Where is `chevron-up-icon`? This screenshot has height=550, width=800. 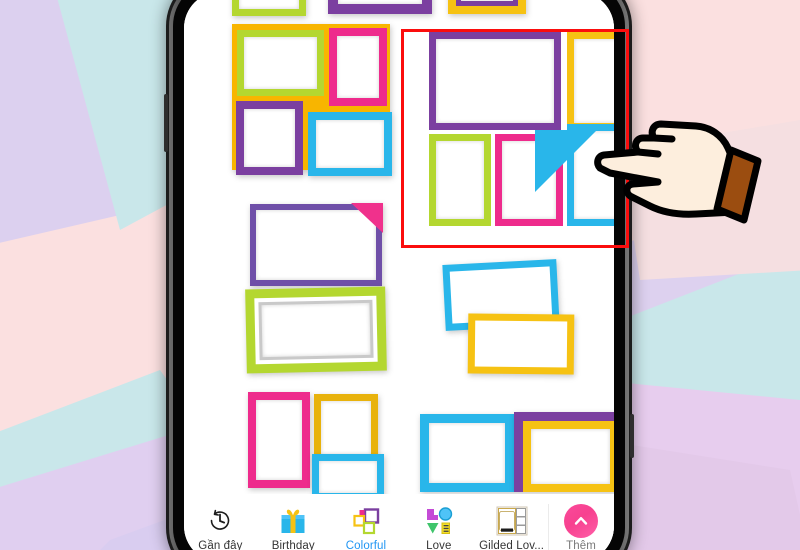 chevron-up-icon is located at coordinates (580, 520).